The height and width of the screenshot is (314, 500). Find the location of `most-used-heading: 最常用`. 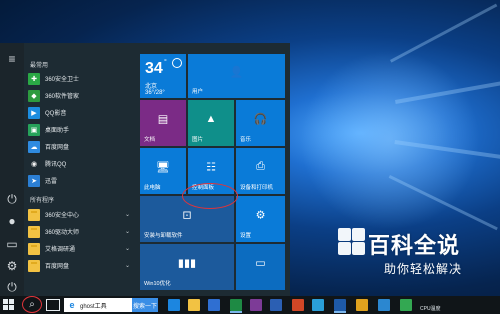

most-used-heading: 最常用 is located at coordinates (39, 66).